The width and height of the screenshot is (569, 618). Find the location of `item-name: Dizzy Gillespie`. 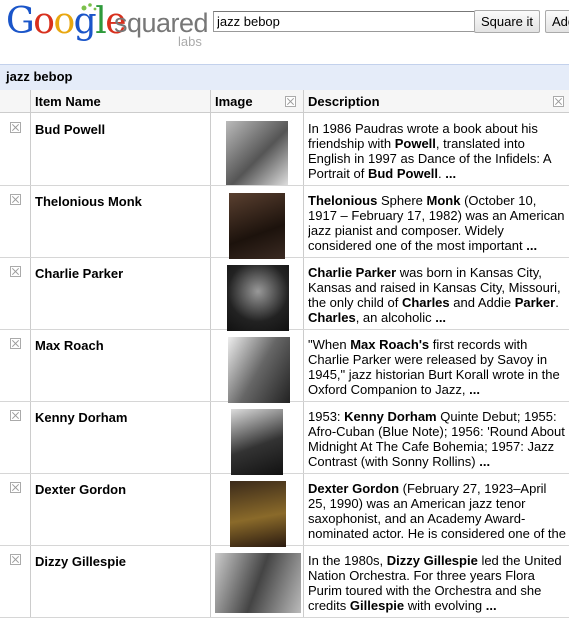

item-name: Dizzy Gillespie is located at coordinates (81, 561).